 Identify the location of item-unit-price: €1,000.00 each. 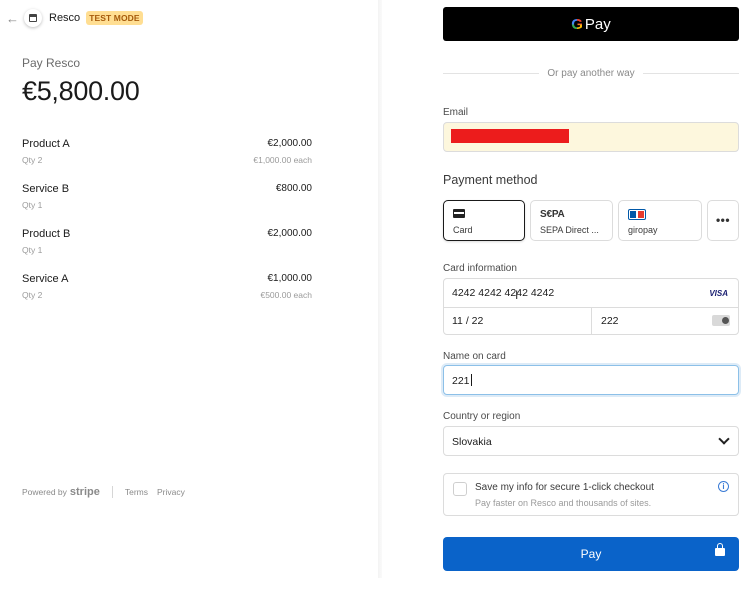
(282, 160).